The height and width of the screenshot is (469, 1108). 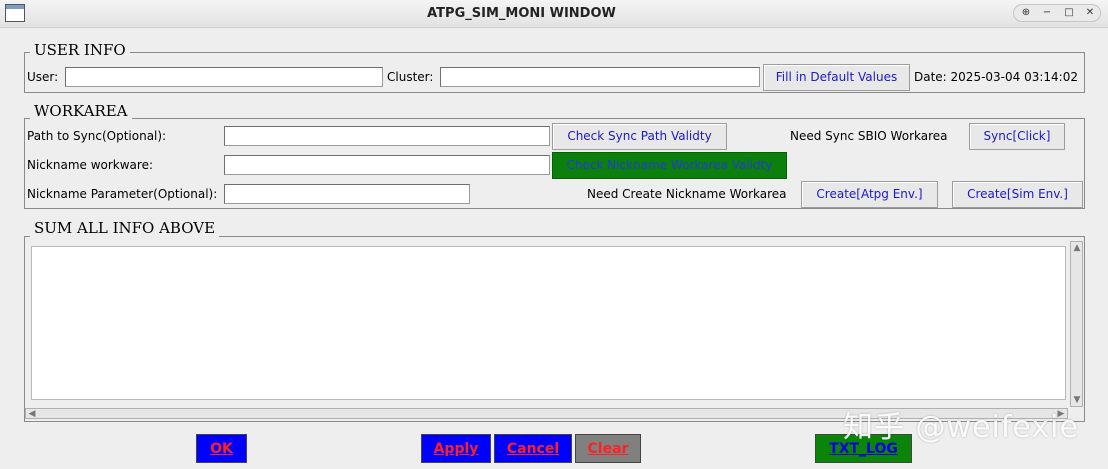 I want to click on close-icon: ✕, so click(x=1090, y=13).